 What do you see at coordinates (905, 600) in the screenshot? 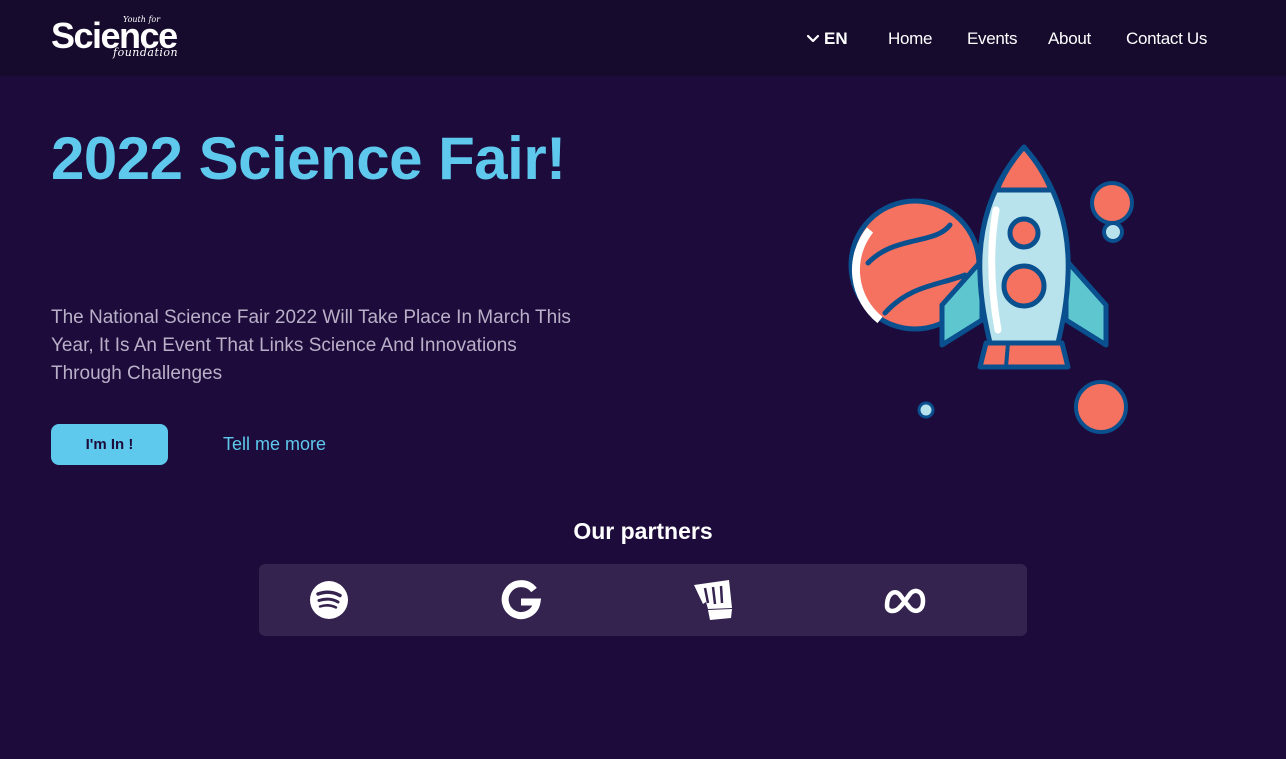
I see `meta-icon` at bounding box center [905, 600].